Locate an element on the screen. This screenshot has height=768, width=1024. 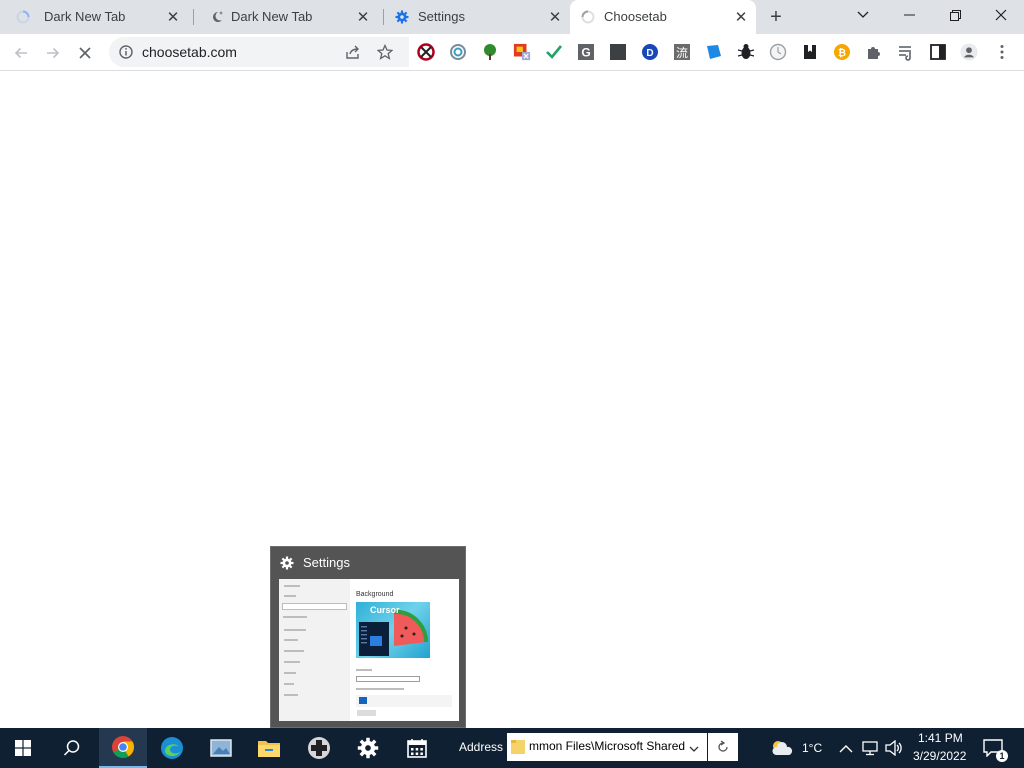
notification-count-badge: 1 is located at coordinates (1002, 756).